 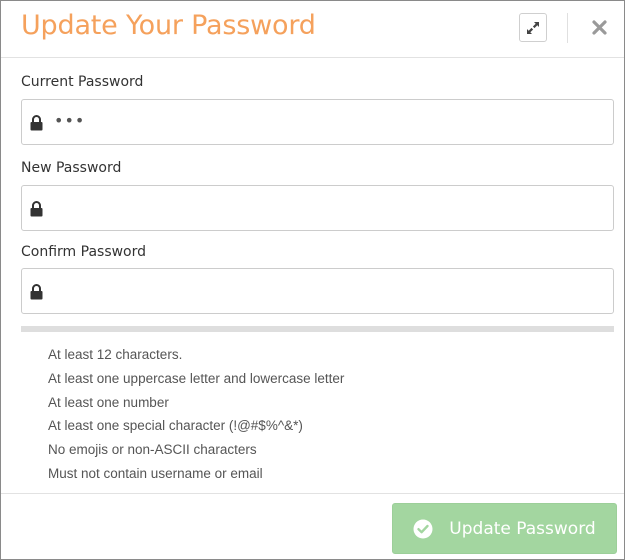 What do you see at coordinates (155, 473) in the screenshot?
I see `requirement-item: Must not contain username or email` at bounding box center [155, 473].